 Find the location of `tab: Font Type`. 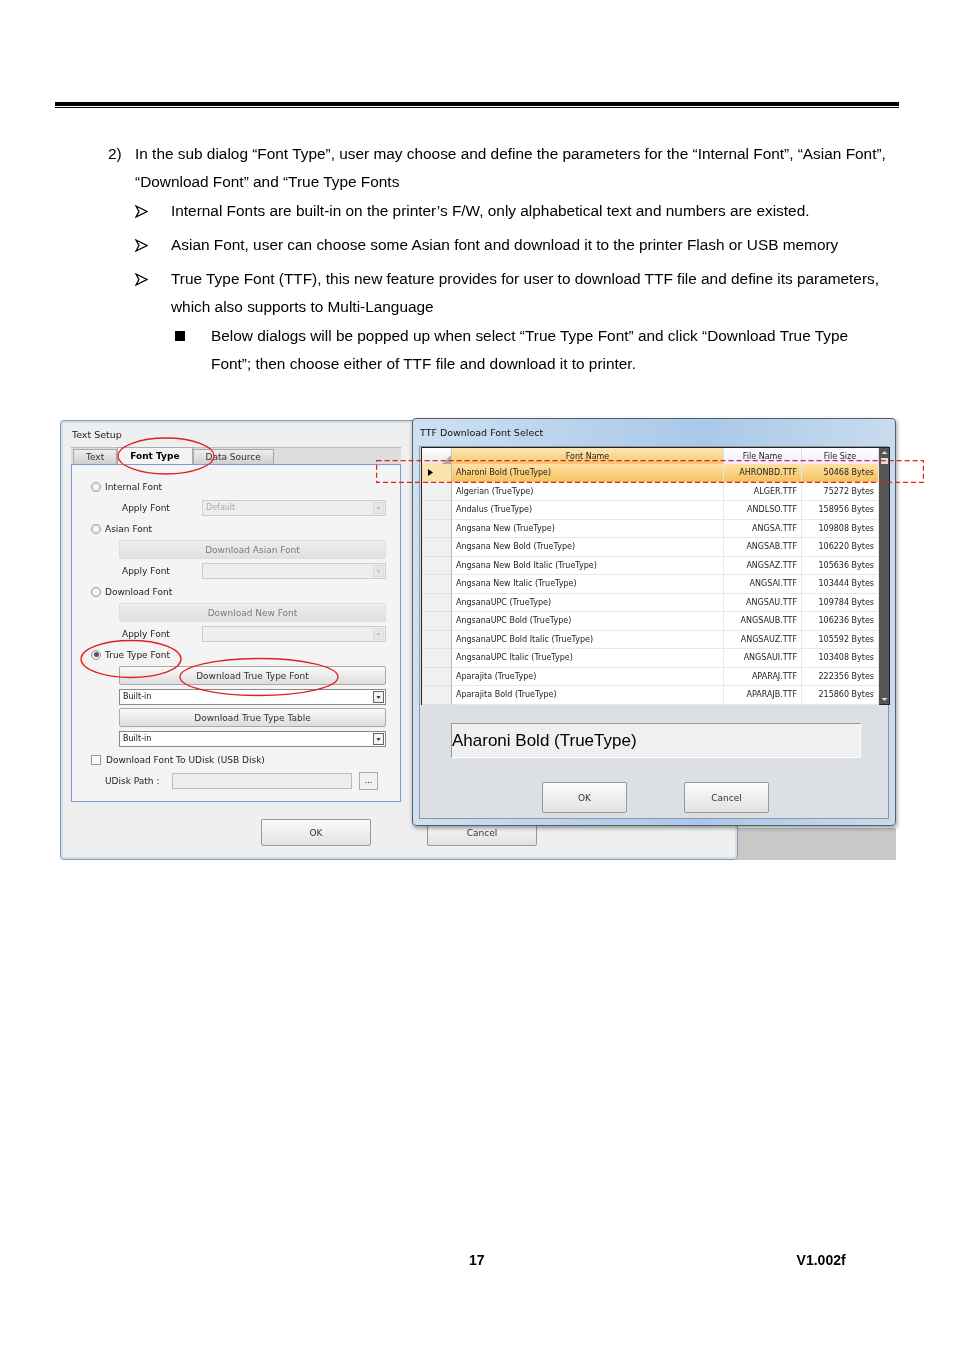

tab: Font Type is located at coordinates (155, 455).